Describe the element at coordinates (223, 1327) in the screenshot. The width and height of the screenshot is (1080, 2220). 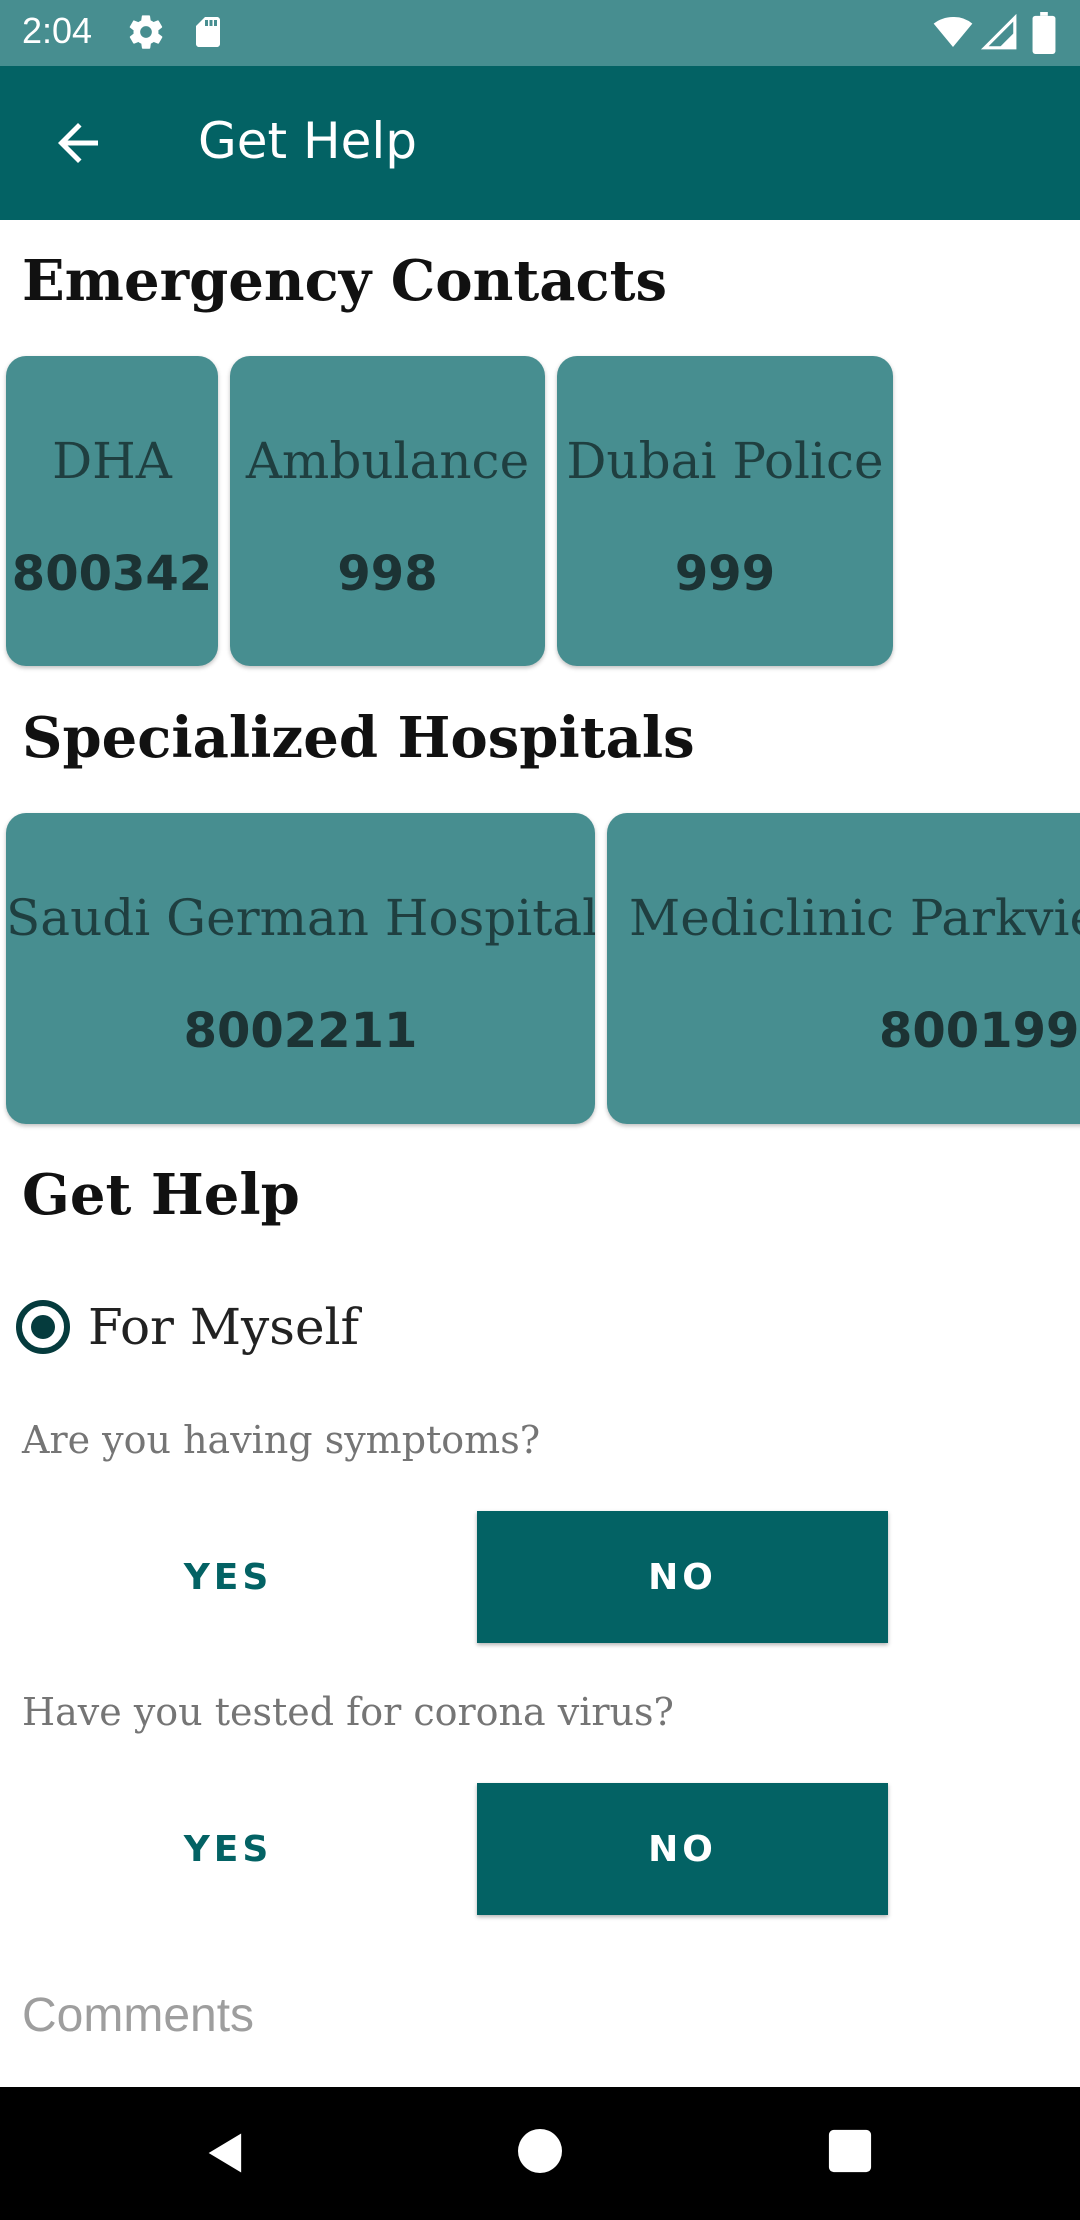
I see `for-myself-label: For Myself` at that location.